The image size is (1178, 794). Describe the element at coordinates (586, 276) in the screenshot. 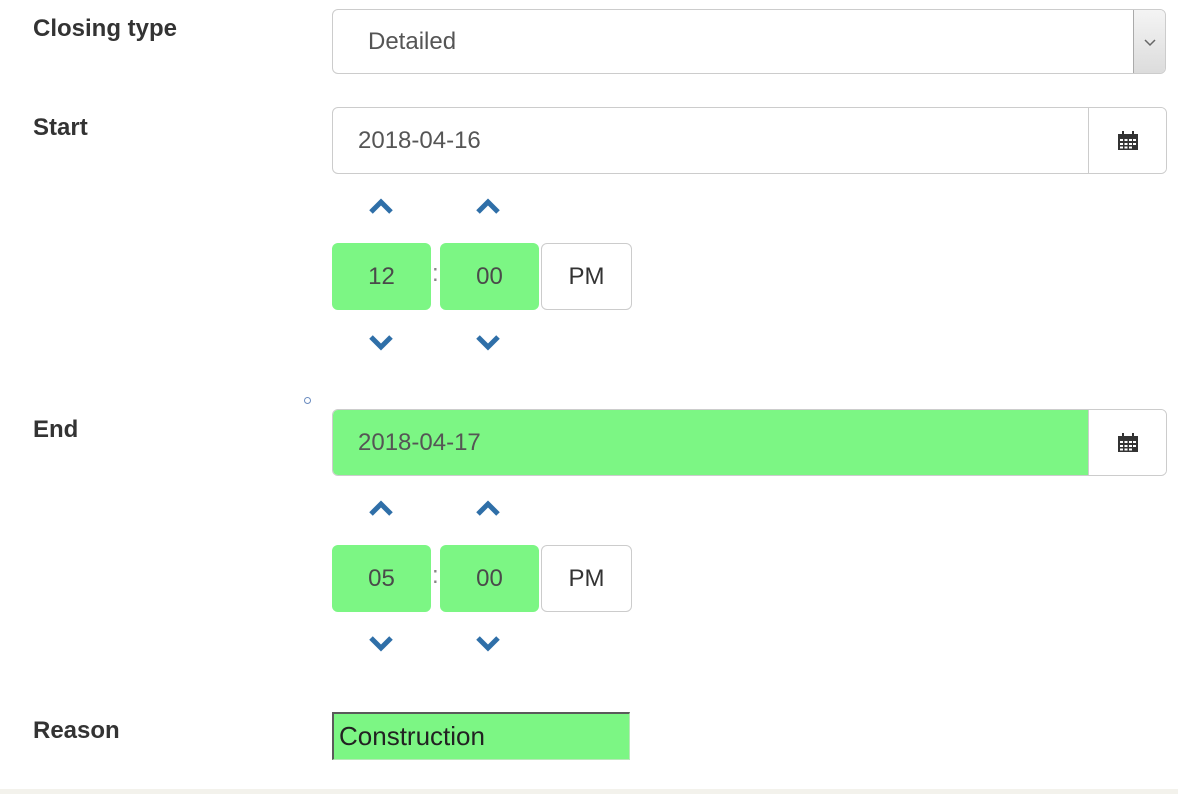

I see `start-period-toggle: PM` at that location.